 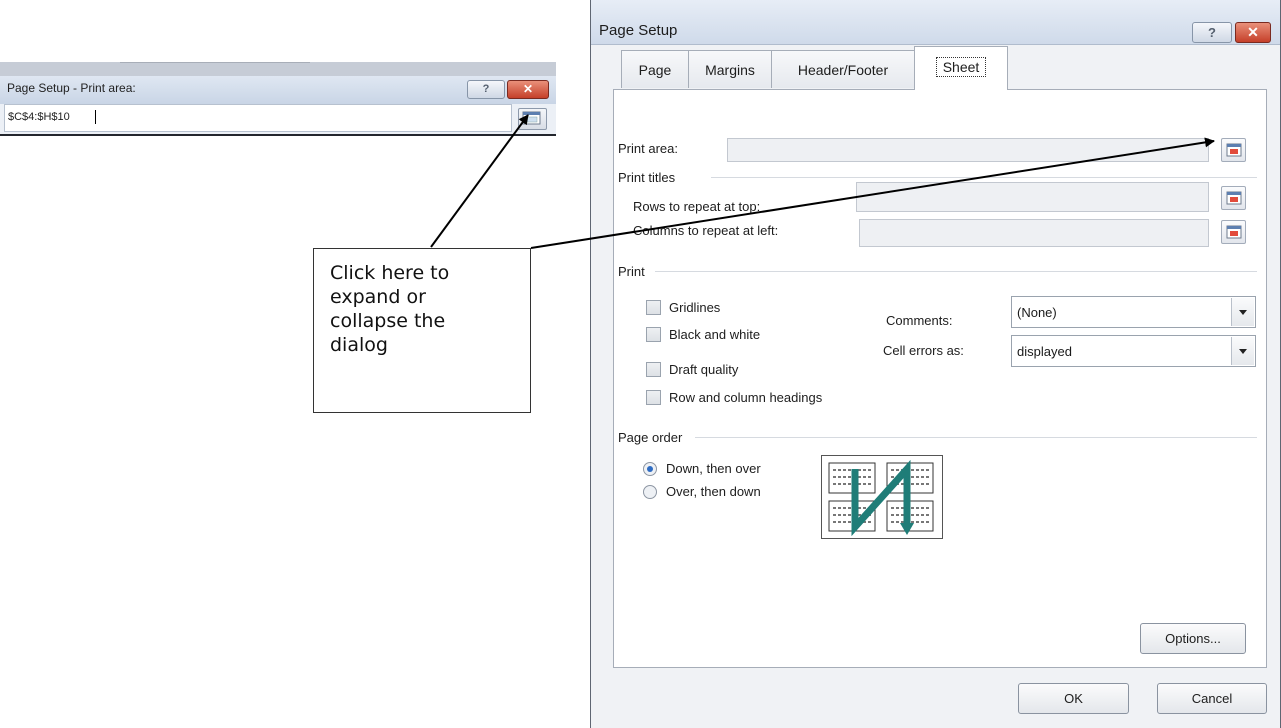 I want to click on tab-sheet-label: Sheet, so click(x=961, y=67).